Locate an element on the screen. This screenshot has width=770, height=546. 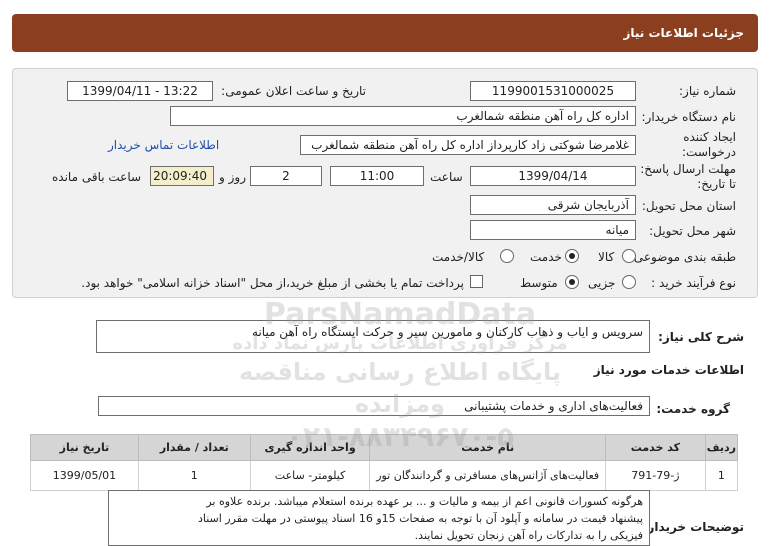
category-goods-service-label: کالا/خدمت is located at coordinates (458, 257).